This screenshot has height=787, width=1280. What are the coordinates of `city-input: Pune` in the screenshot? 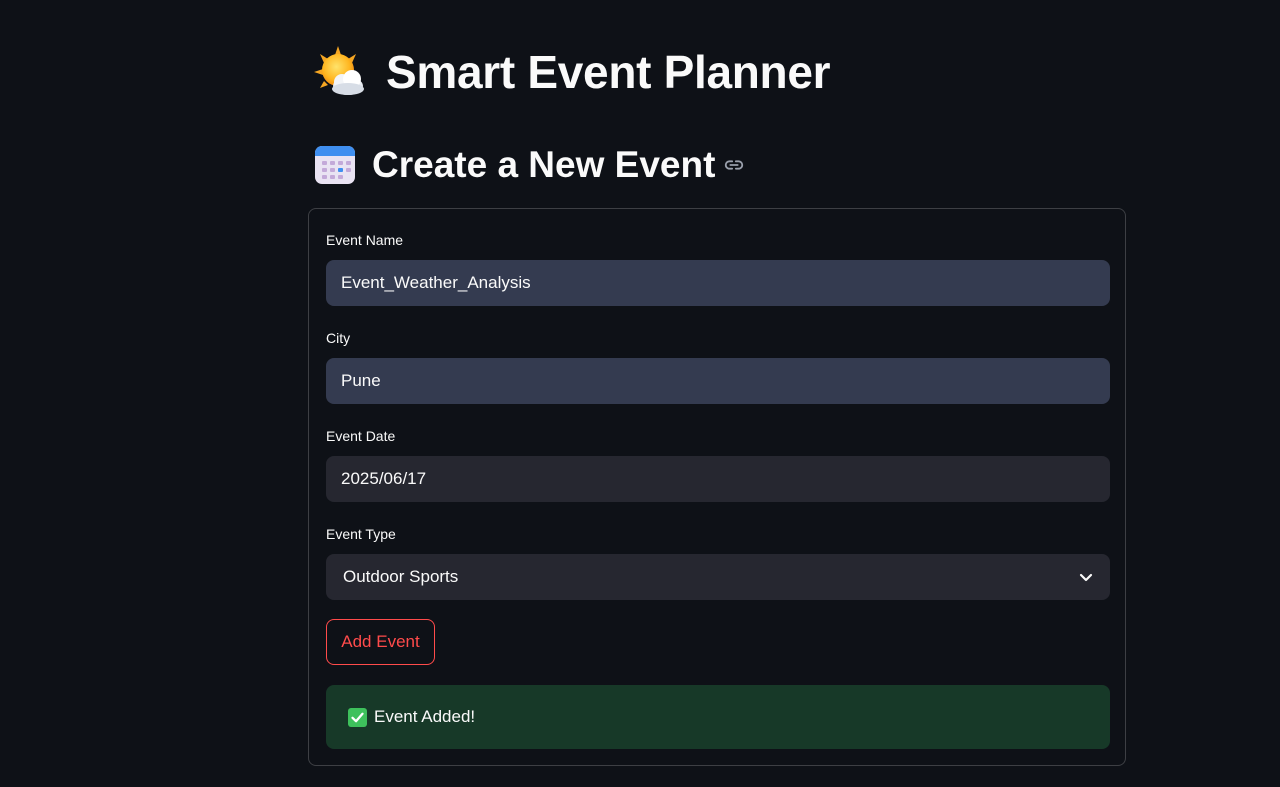 It's located at (718, 381).